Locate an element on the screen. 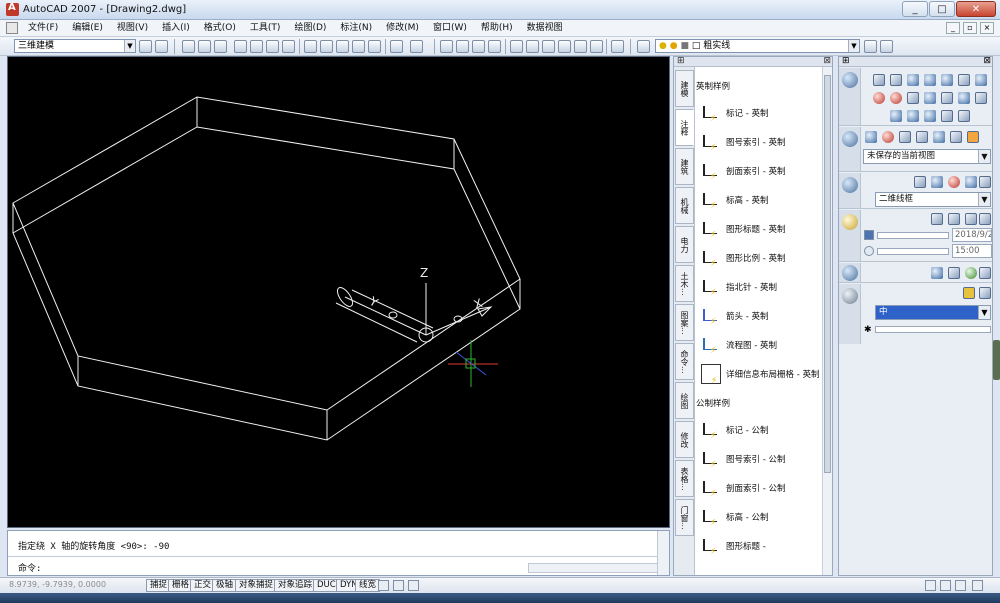  tab-mechanical: 机械 is located at coordinates (684, 205).